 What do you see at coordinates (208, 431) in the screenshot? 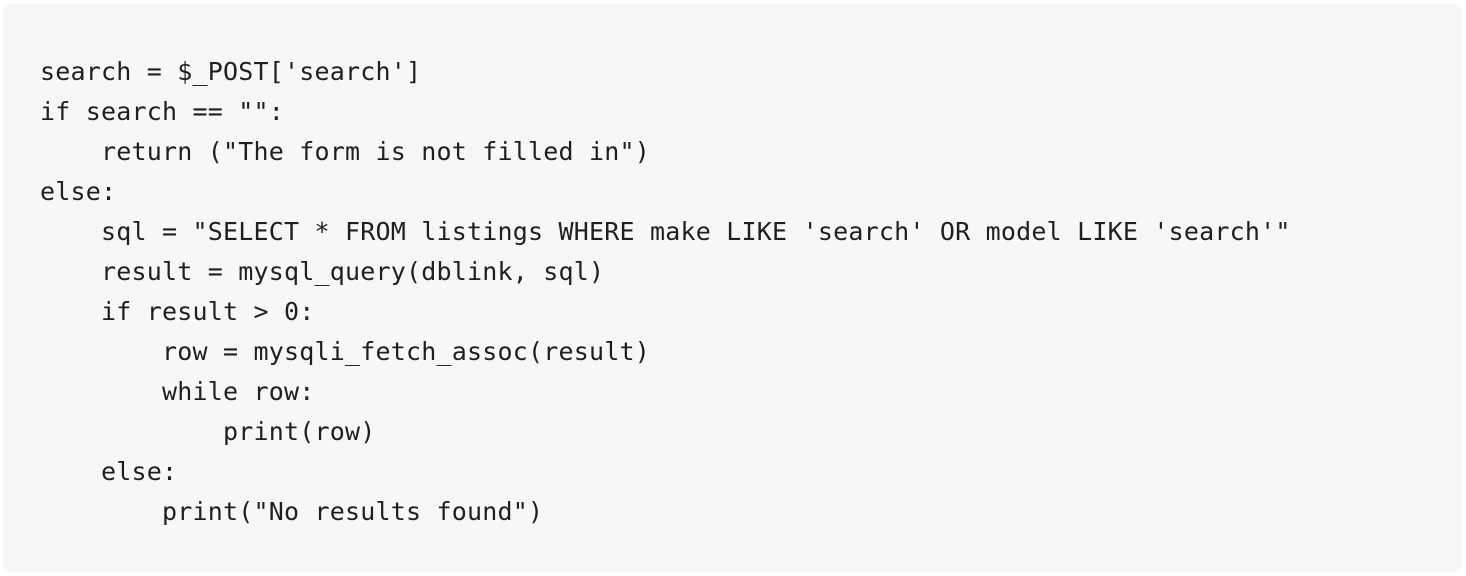
I see `code-line: print(row)` at bounding box center [208, 431].